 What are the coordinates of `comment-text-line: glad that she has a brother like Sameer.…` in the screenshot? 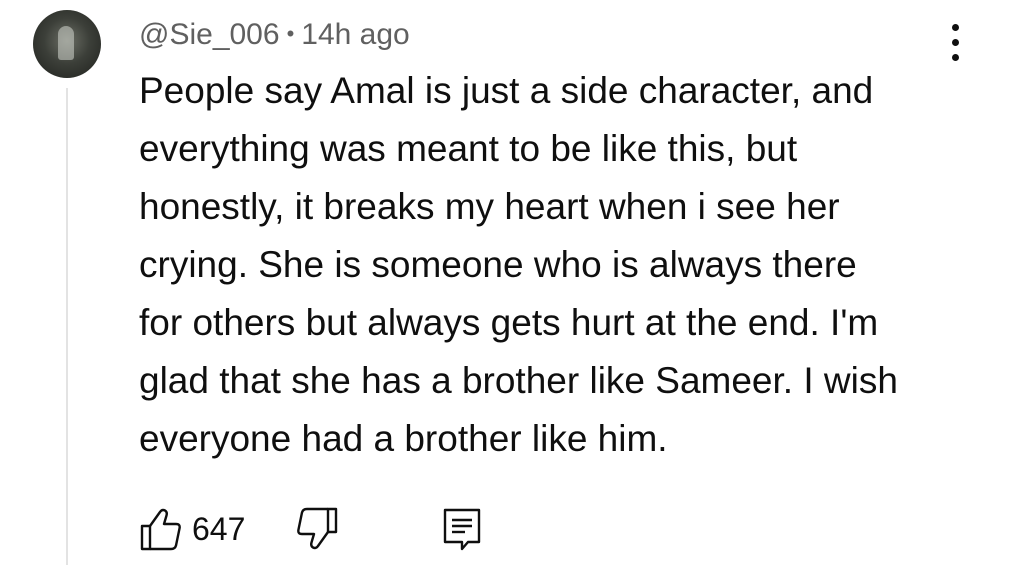 It's located at (518, 380).